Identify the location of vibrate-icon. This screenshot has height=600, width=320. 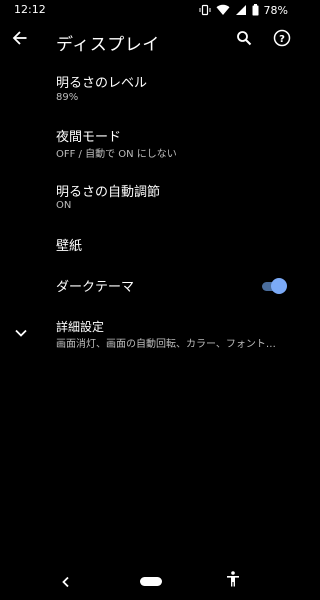
(205, 10).